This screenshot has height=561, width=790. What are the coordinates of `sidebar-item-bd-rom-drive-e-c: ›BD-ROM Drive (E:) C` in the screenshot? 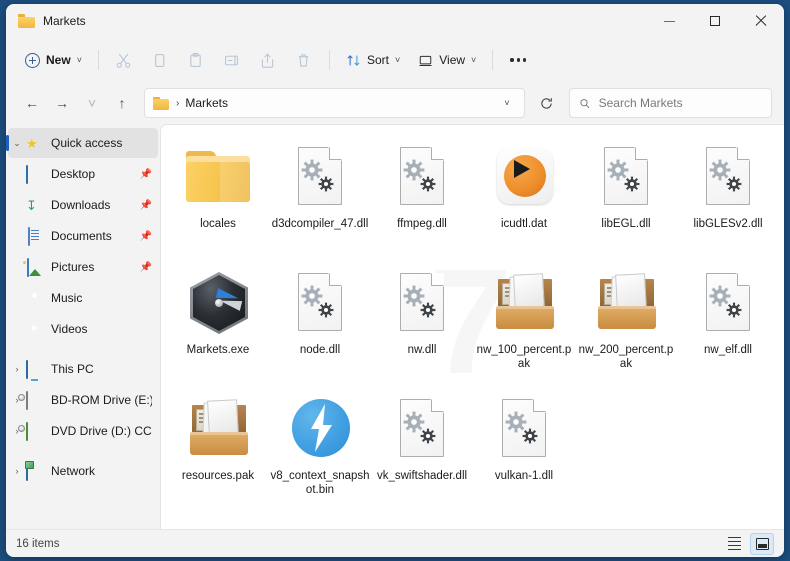 It's located at (83, 400).